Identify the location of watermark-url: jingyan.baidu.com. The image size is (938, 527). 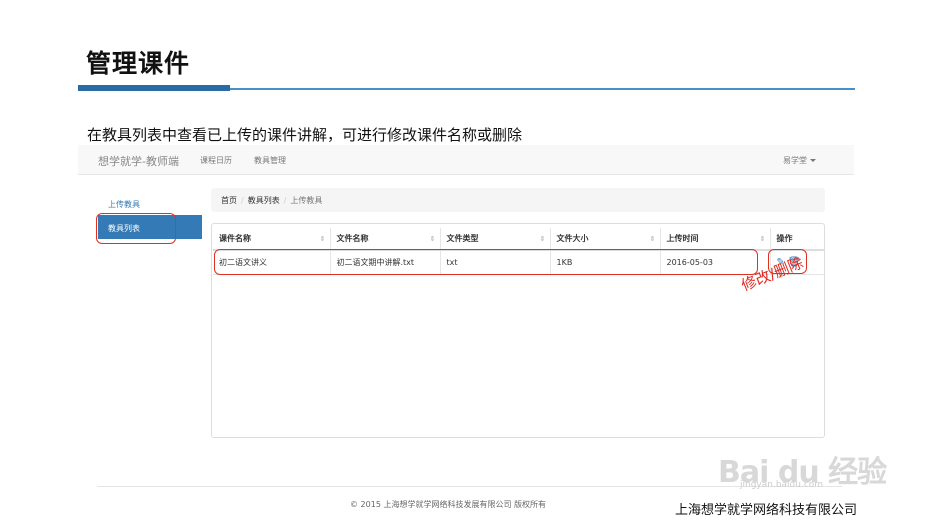
(782, 485).